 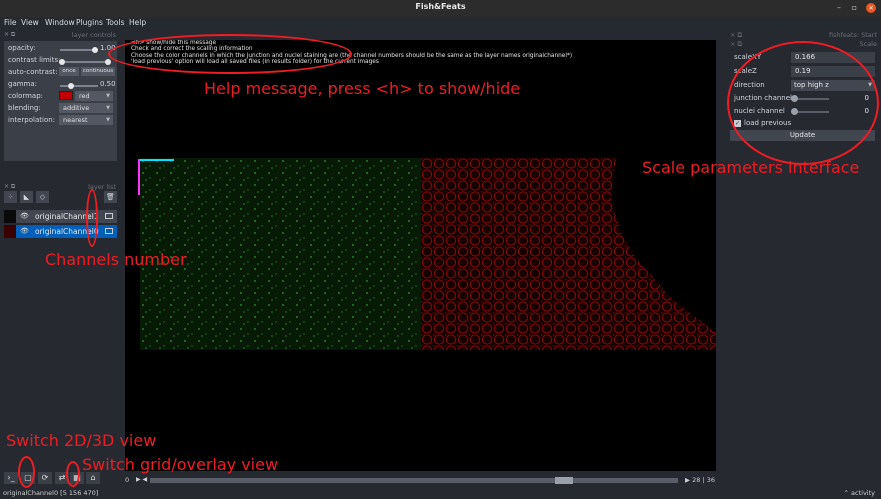 I want to click on console-button: ›_, so click(x=11, y=478).